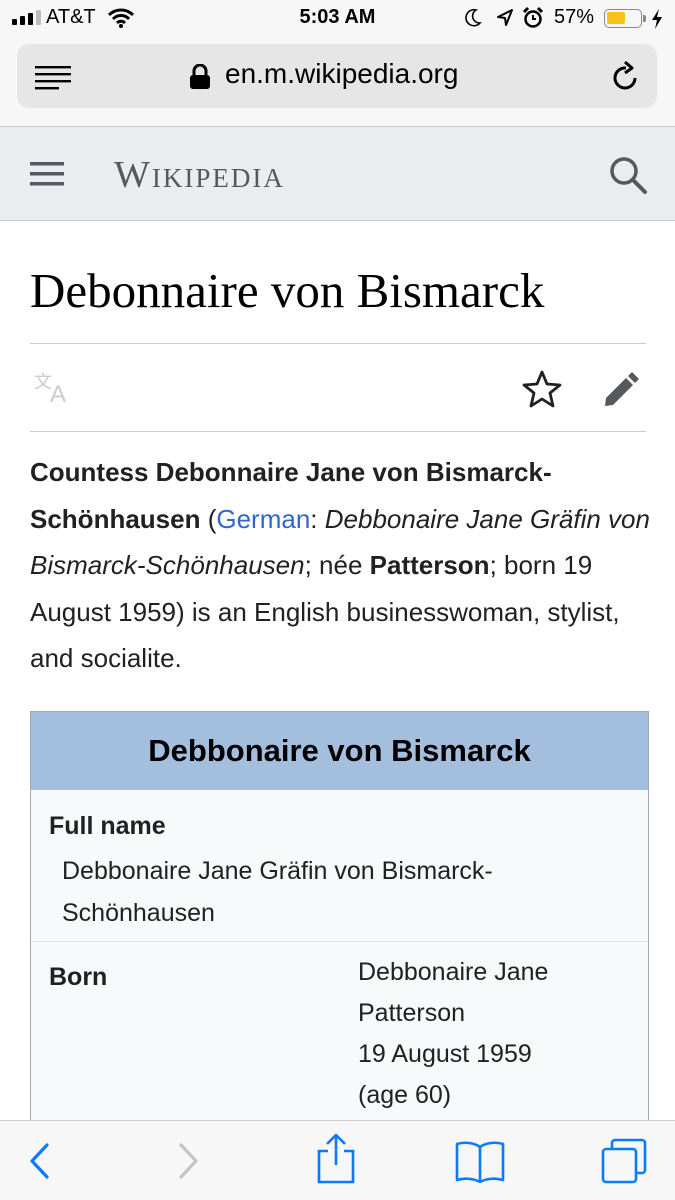 The width and height of the screenshot is (675, 1200). What do you see at coordinates (39, 1161) in the screenshot?
I see `back-icon` at bounding box center [39, 1161].